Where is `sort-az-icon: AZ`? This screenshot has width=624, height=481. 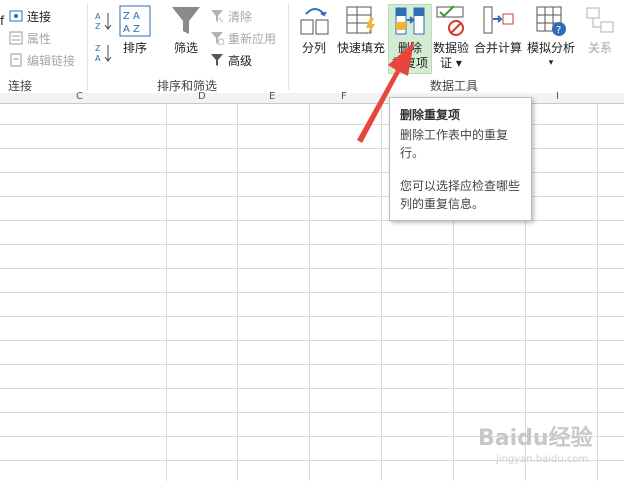 sort-az-icon: AZ is located at coordinates (105, 21).